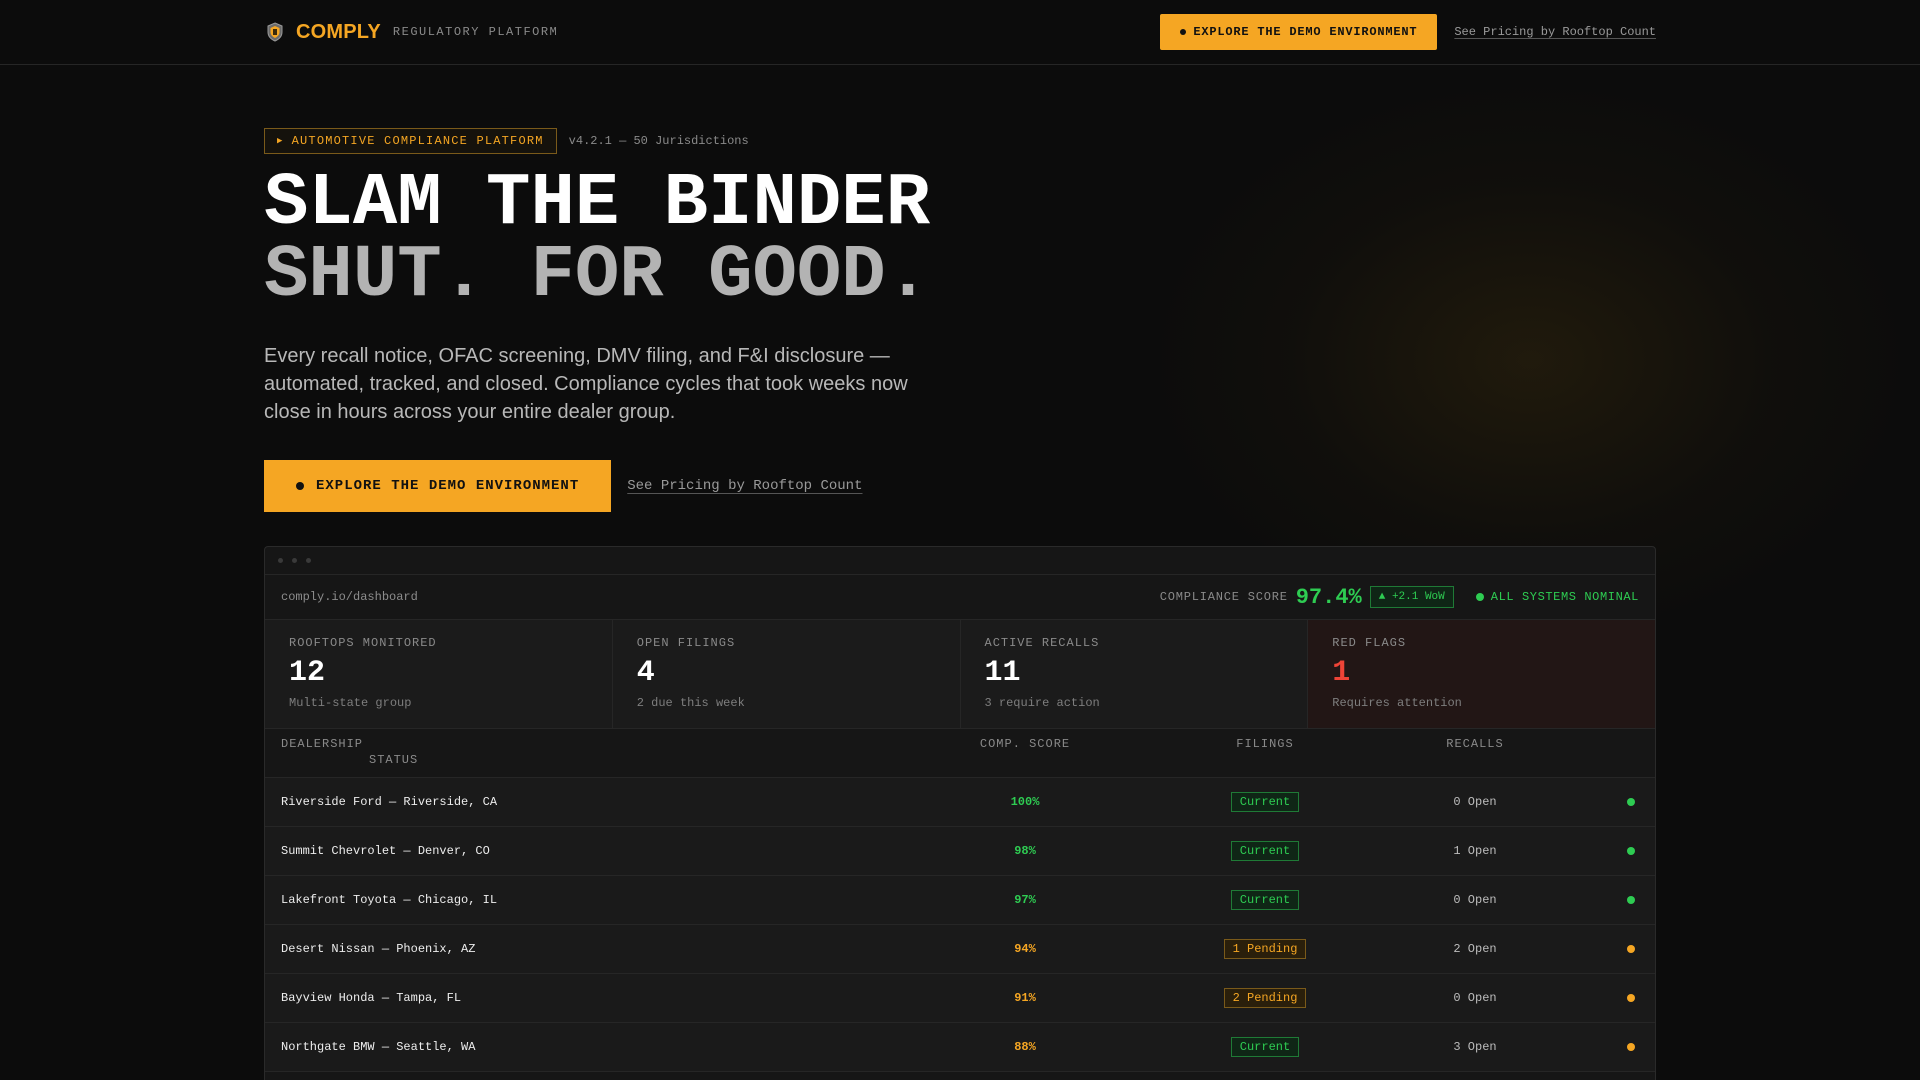 The image size is (1920, 1080). Describe the element at coordinates (448, 486) in the screenshot. I see `hero-demo-label: EXPLORE THE DEMO ENVIRONMENT` at that location.